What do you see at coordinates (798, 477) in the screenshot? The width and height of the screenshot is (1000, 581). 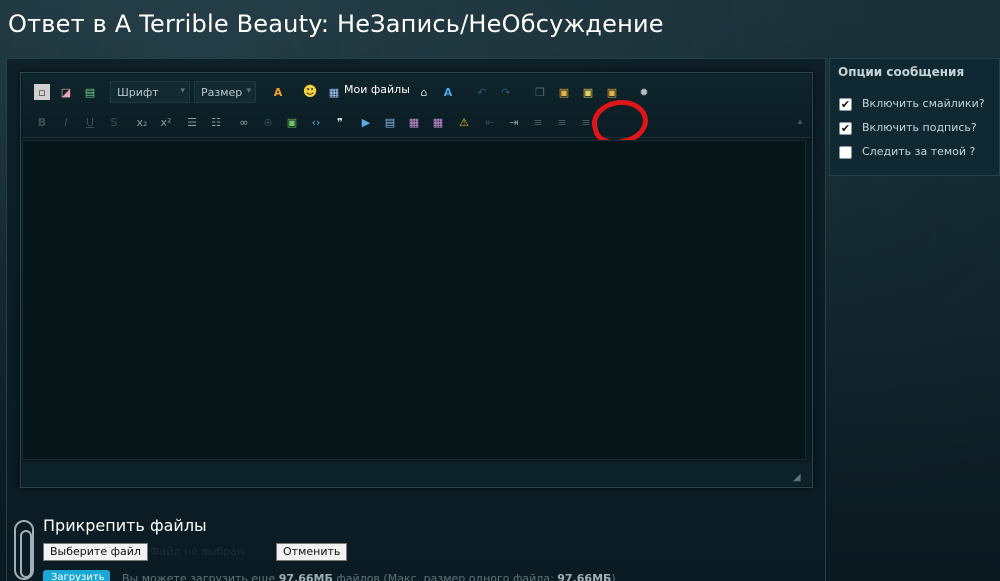 I see `resize-handle-icon: ◢` at bounding box center [798, 477].